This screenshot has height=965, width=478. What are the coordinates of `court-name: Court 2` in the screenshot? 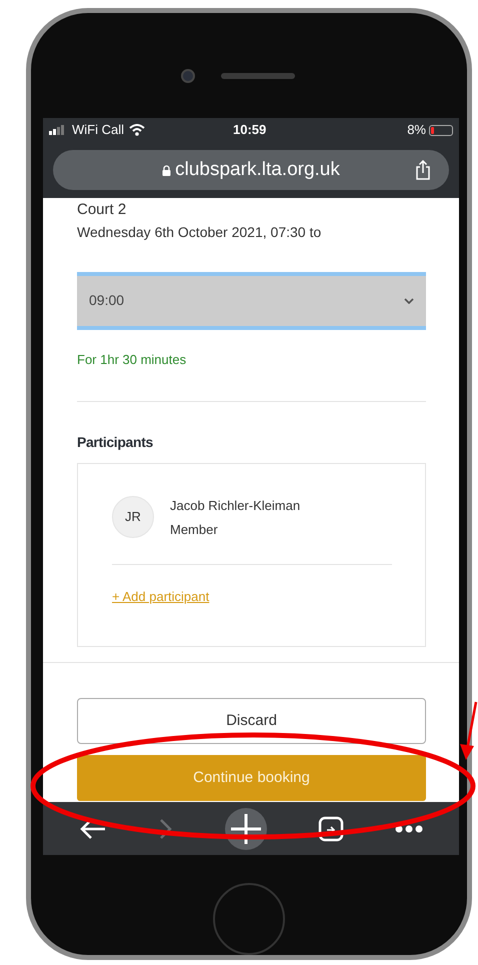 It's located at (102, 210).